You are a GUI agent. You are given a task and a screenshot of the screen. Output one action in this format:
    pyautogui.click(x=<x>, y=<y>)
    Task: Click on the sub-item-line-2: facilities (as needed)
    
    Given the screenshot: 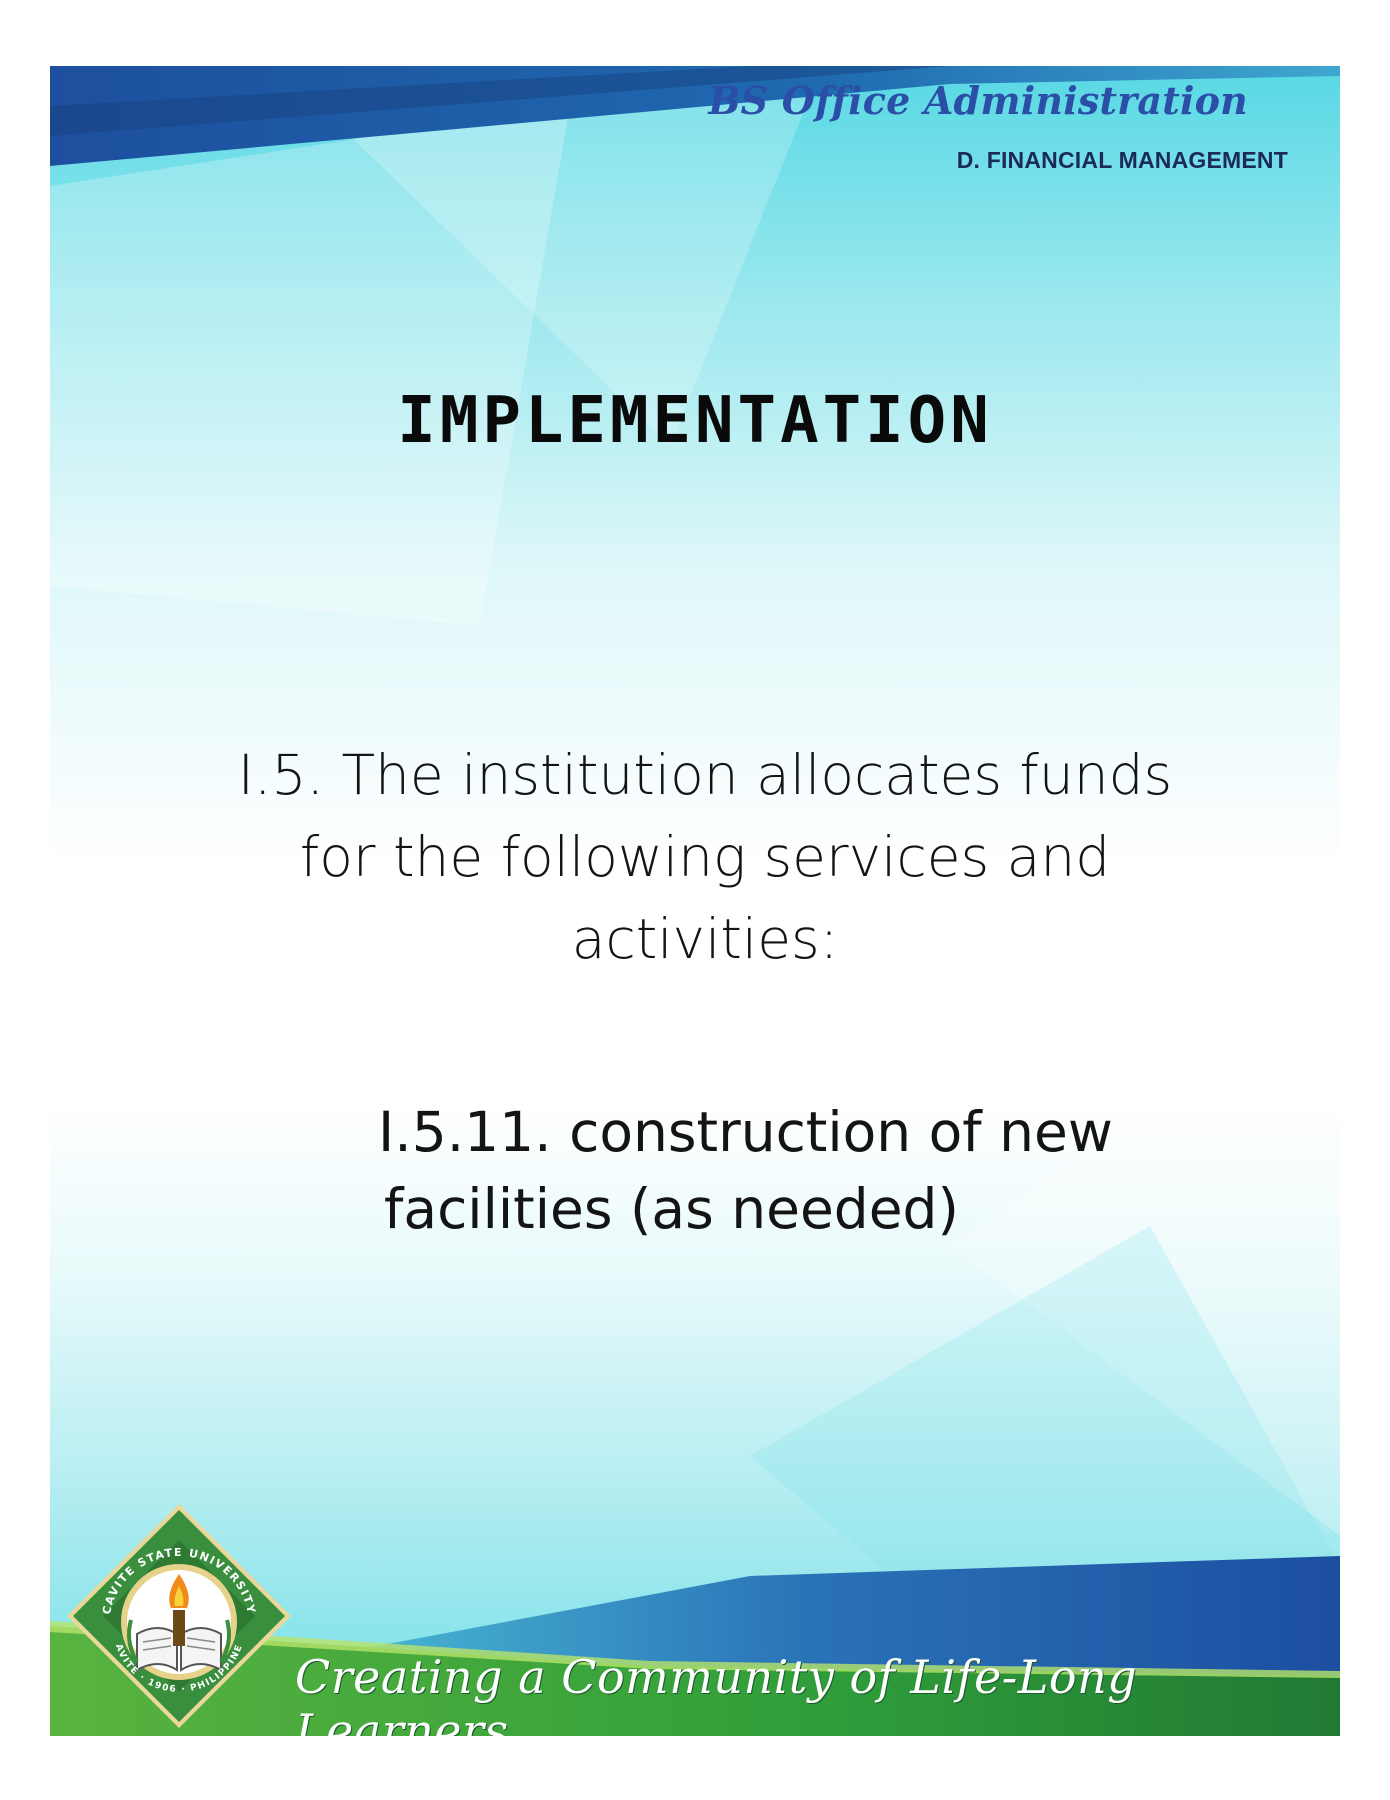 What is the action you would take?
    pyautogui.click(x=671, y=1209)
    